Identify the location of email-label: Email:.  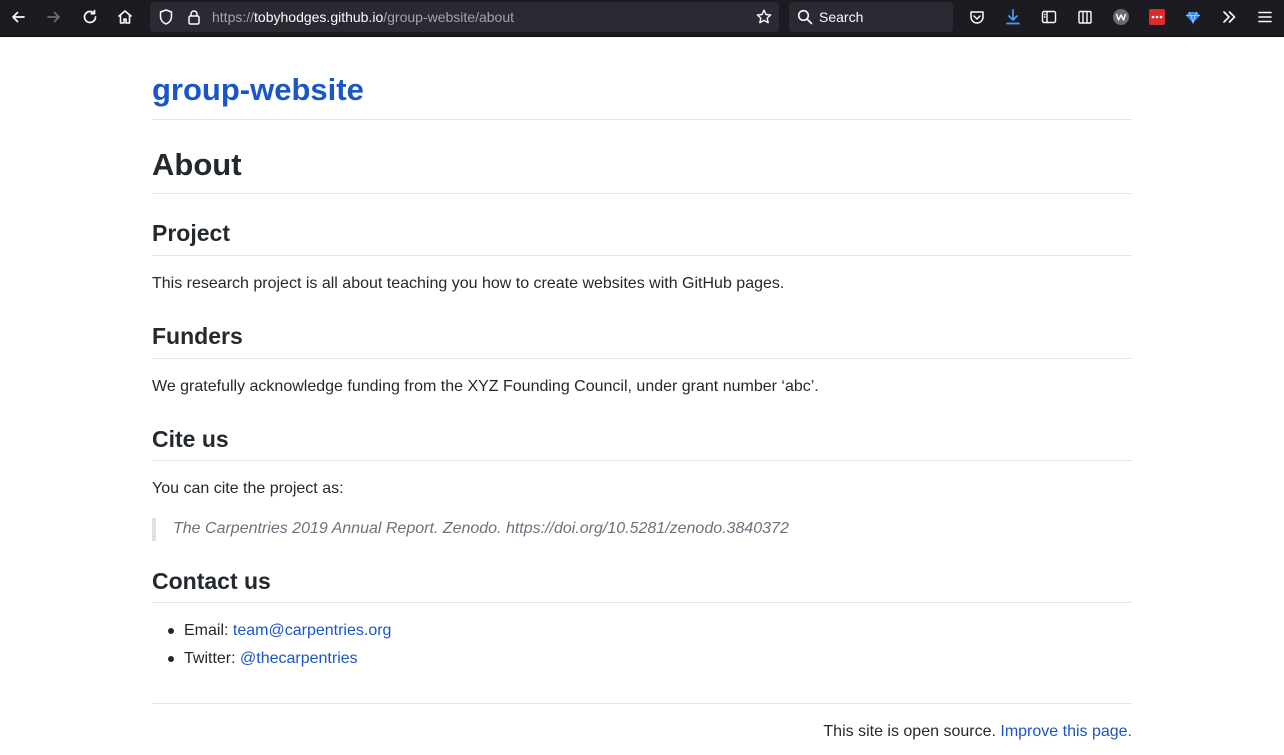
(206, 630).